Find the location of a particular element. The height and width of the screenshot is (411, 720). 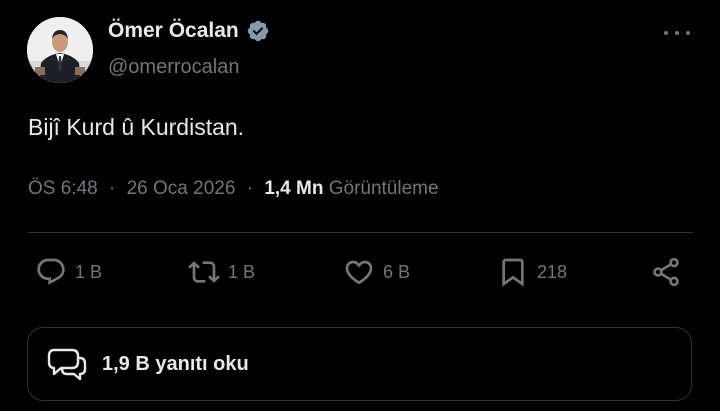

repost-button: 1 B is located at coordinates (221, 272).